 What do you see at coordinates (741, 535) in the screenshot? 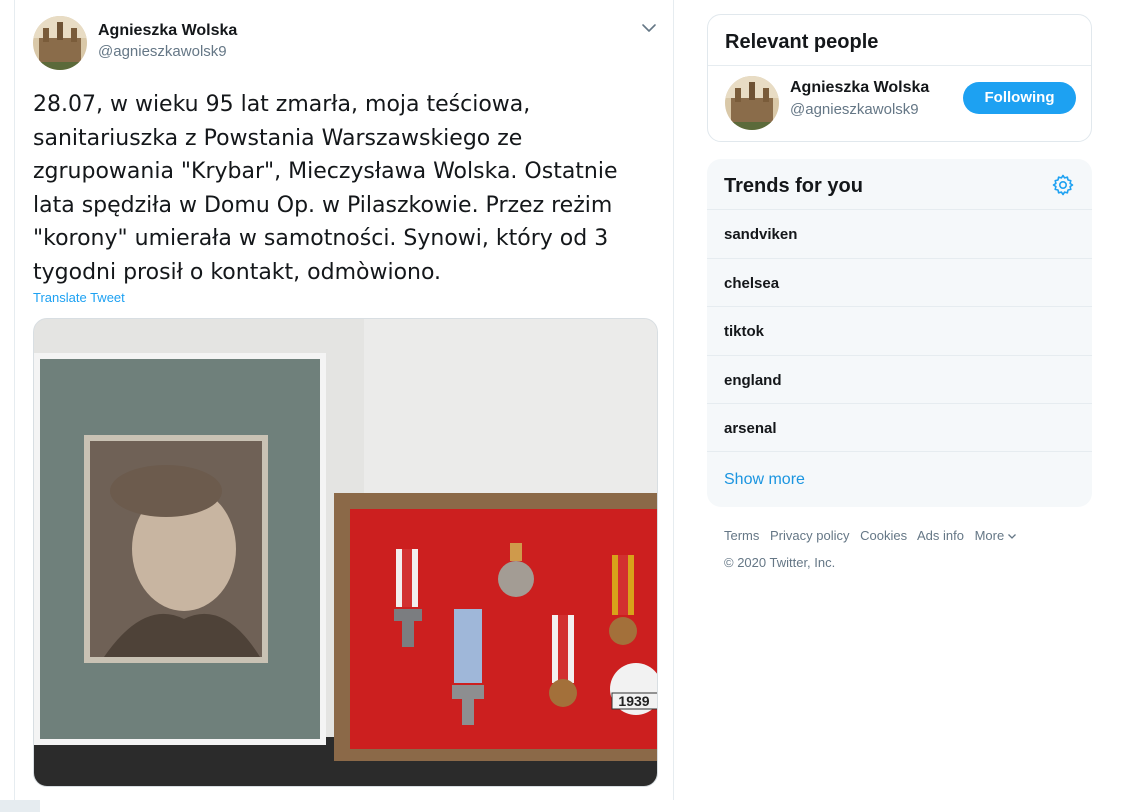
I see `footer-link-terms: Terms` at bounding box center [741, 535].